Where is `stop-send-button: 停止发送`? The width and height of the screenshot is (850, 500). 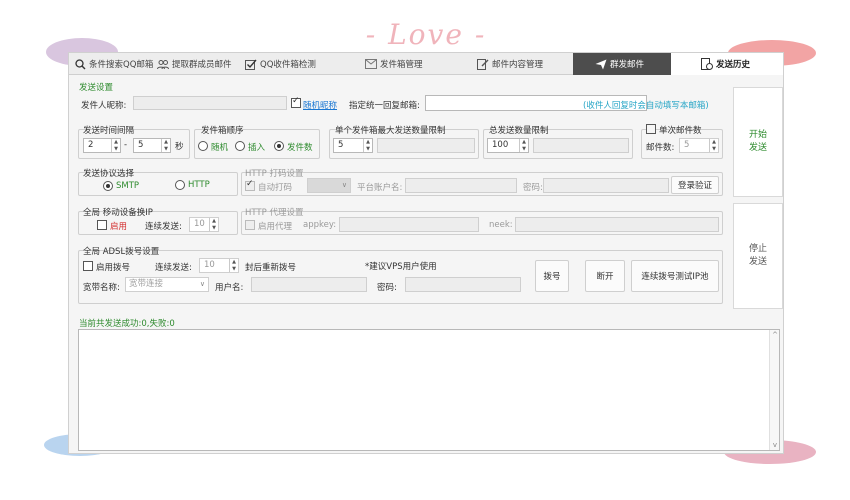
stop-send-button: 停止发送 is located at coordinates (758, 256).